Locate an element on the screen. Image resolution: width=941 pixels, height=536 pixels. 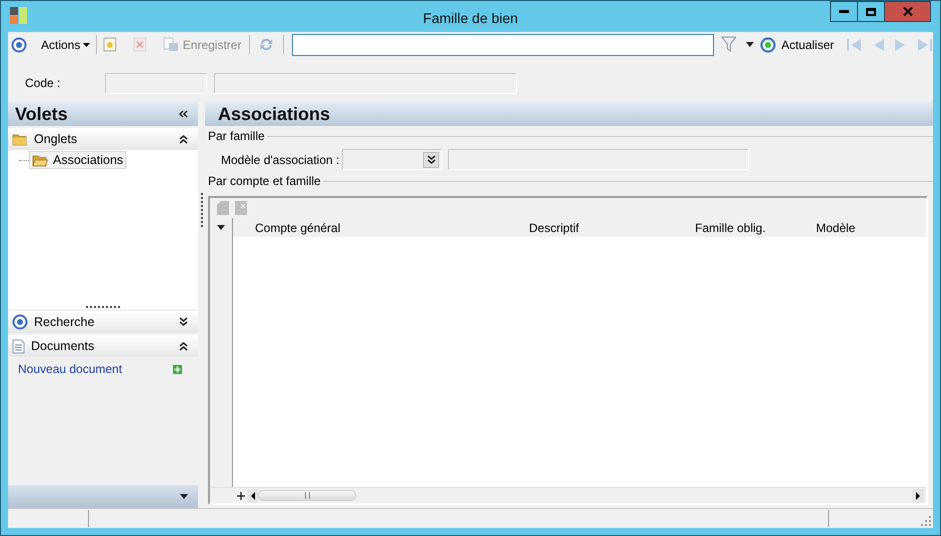
section-title: Documents is located at coordinates (62, 346).